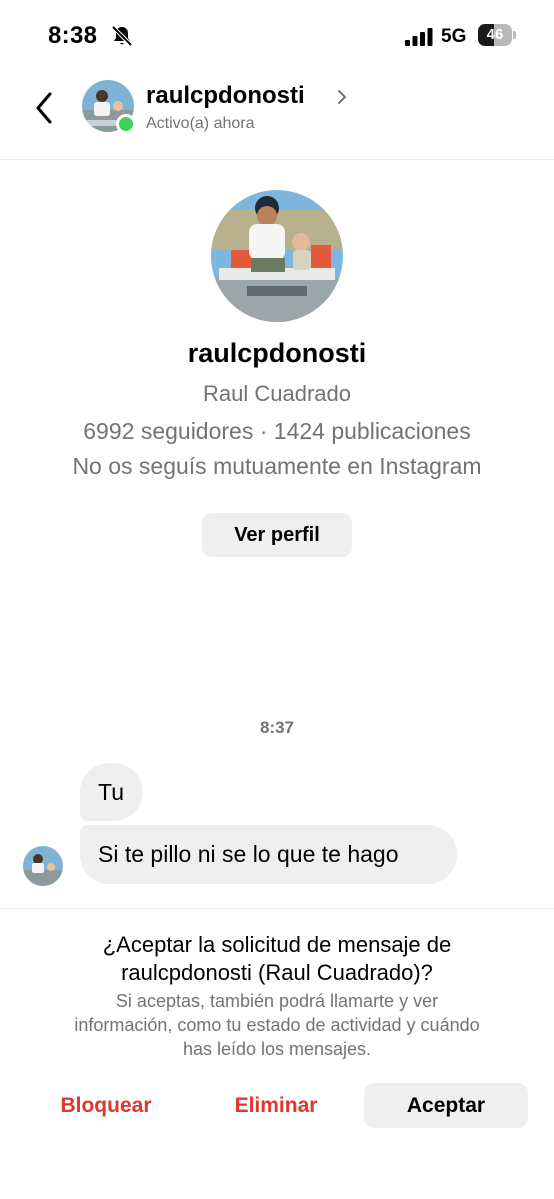 This screenshot has width=554, height=1199. Describe the element at coordinates (277, 1001) in the screenshot. I see `request-desc-line: Si aceptas, también podrá llamarte y ver` at that location.